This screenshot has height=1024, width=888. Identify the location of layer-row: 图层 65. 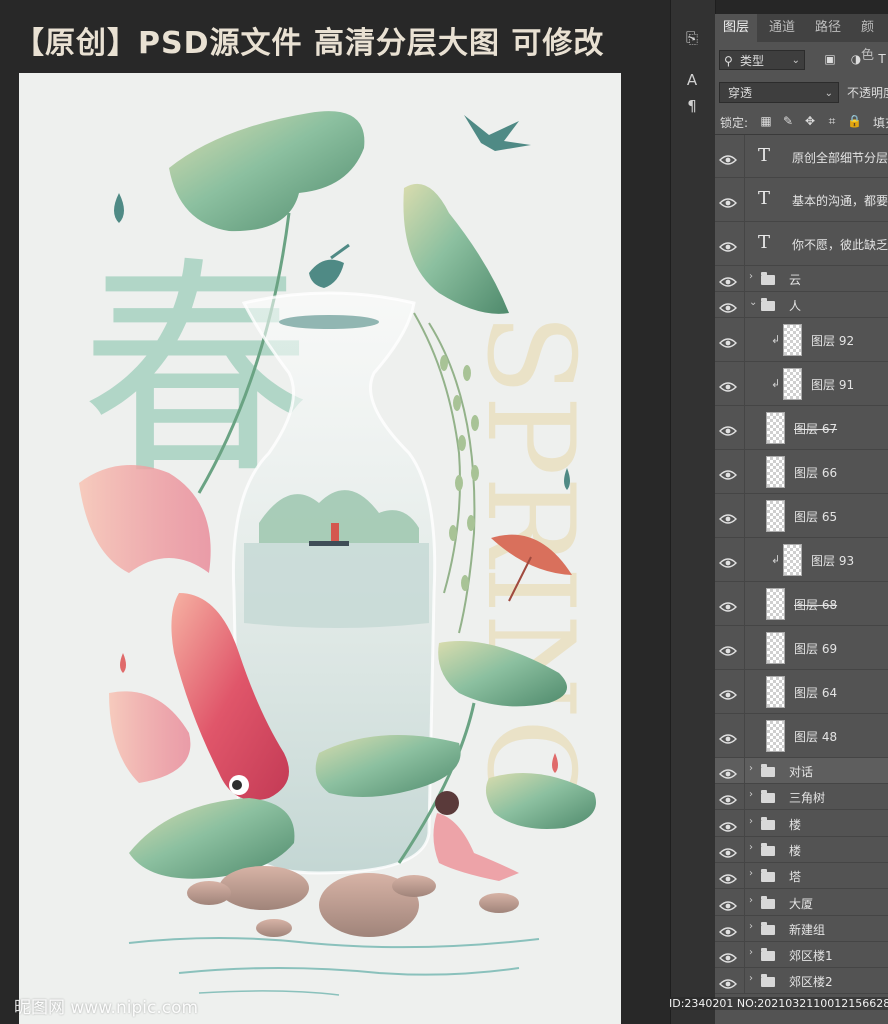
(801, 516).